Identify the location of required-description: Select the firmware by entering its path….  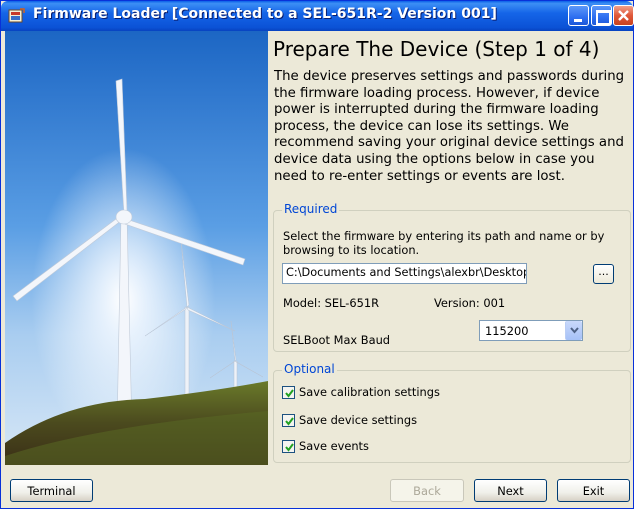
(444, 243).